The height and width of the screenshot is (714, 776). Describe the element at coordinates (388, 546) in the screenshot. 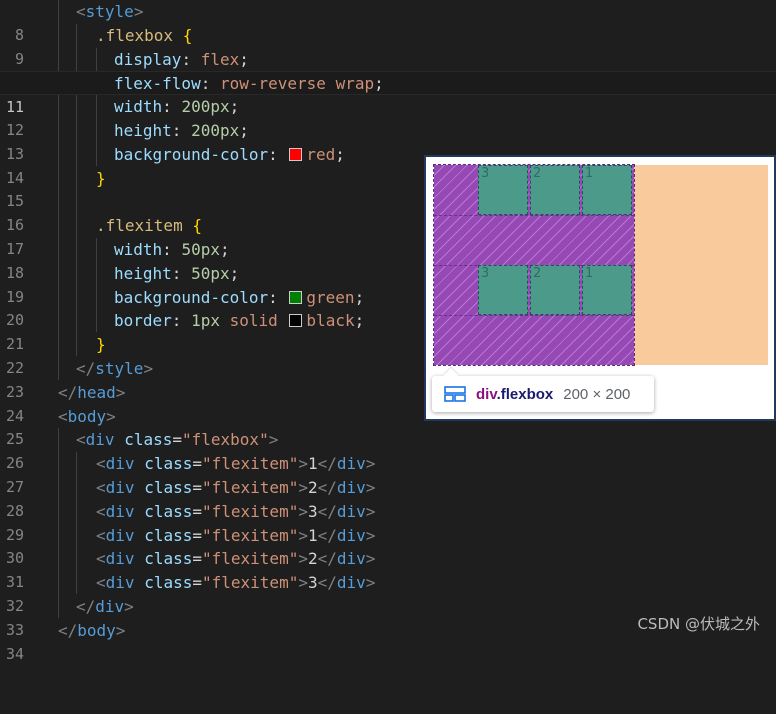

I see `code-line: 30 <div class="flexitem">1</div>` at that location.